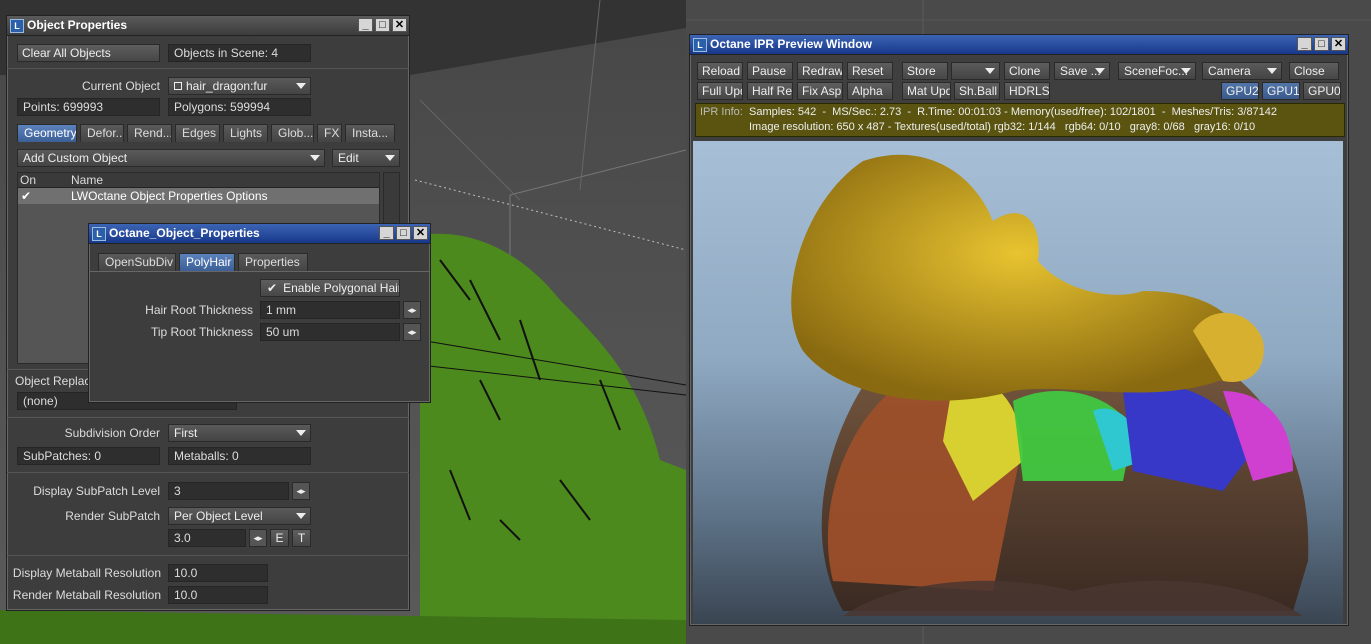 The height and width of the screenshot is (644, 1371). What do you see at coordinates (791, 44) in the screenshot?
I see `window-title: Octane IPR Preview Window` at bounding box center [791, 44].